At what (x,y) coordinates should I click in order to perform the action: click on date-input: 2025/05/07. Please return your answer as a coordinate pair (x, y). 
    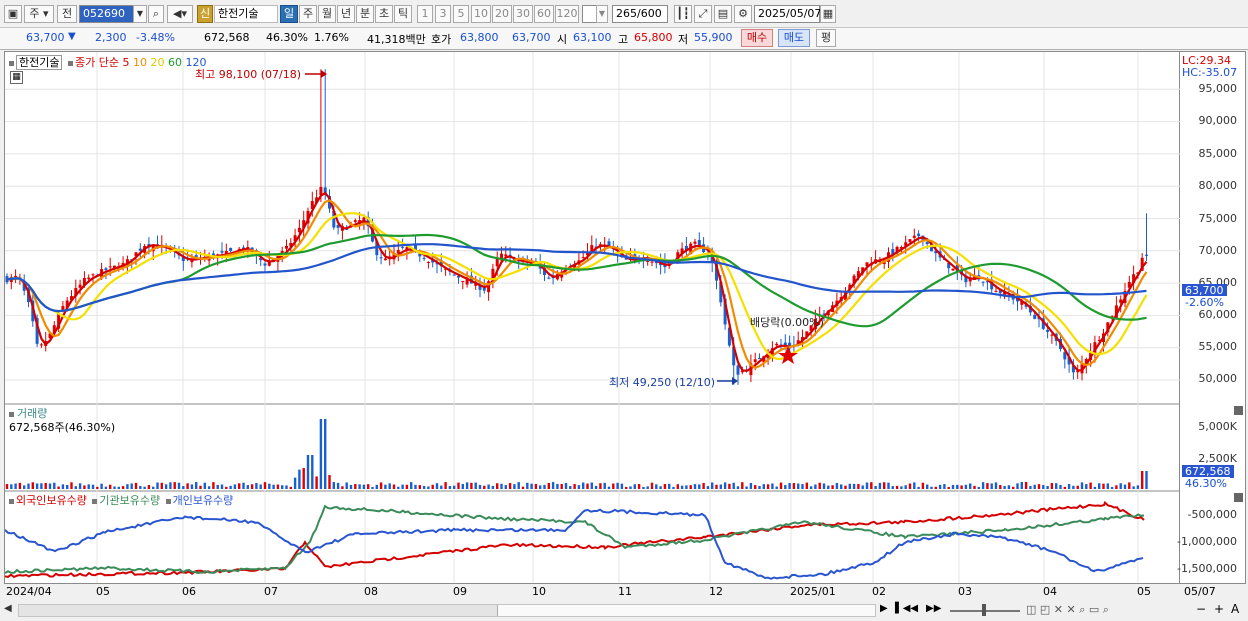
    Looking at the image, I should click on (787, 14).